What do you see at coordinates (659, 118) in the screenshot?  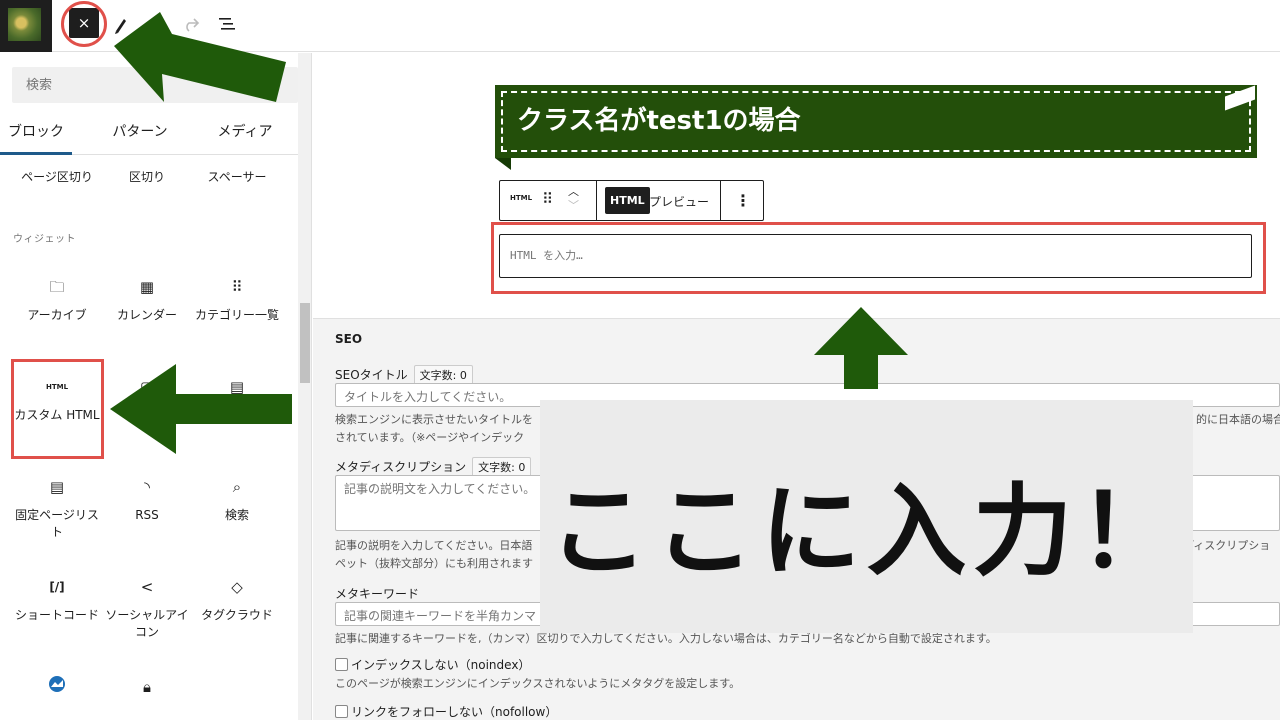 I see `heading-text: クラス名がtest1の場合` at bounding box center [659, 118].